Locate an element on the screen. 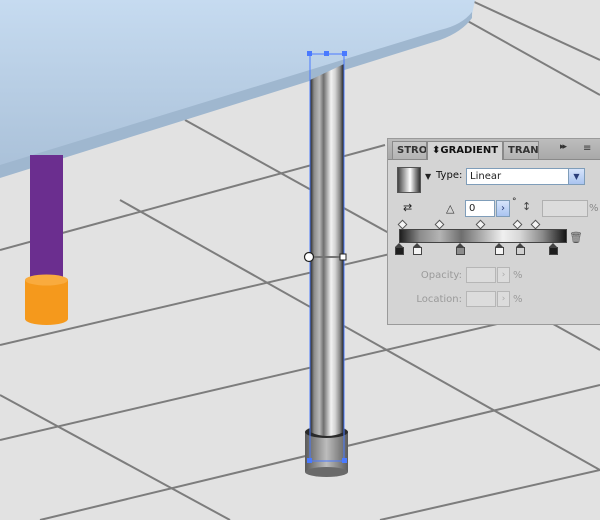  degree-symbol: ° is located at coordinates (514, 202).